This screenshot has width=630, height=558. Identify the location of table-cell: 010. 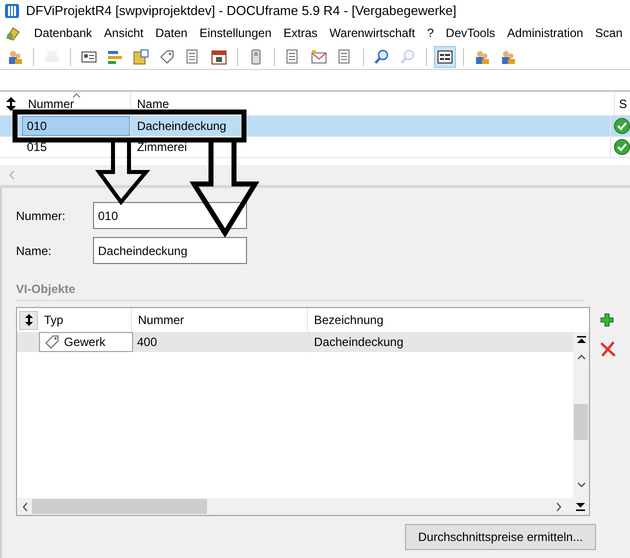
(76, 126).